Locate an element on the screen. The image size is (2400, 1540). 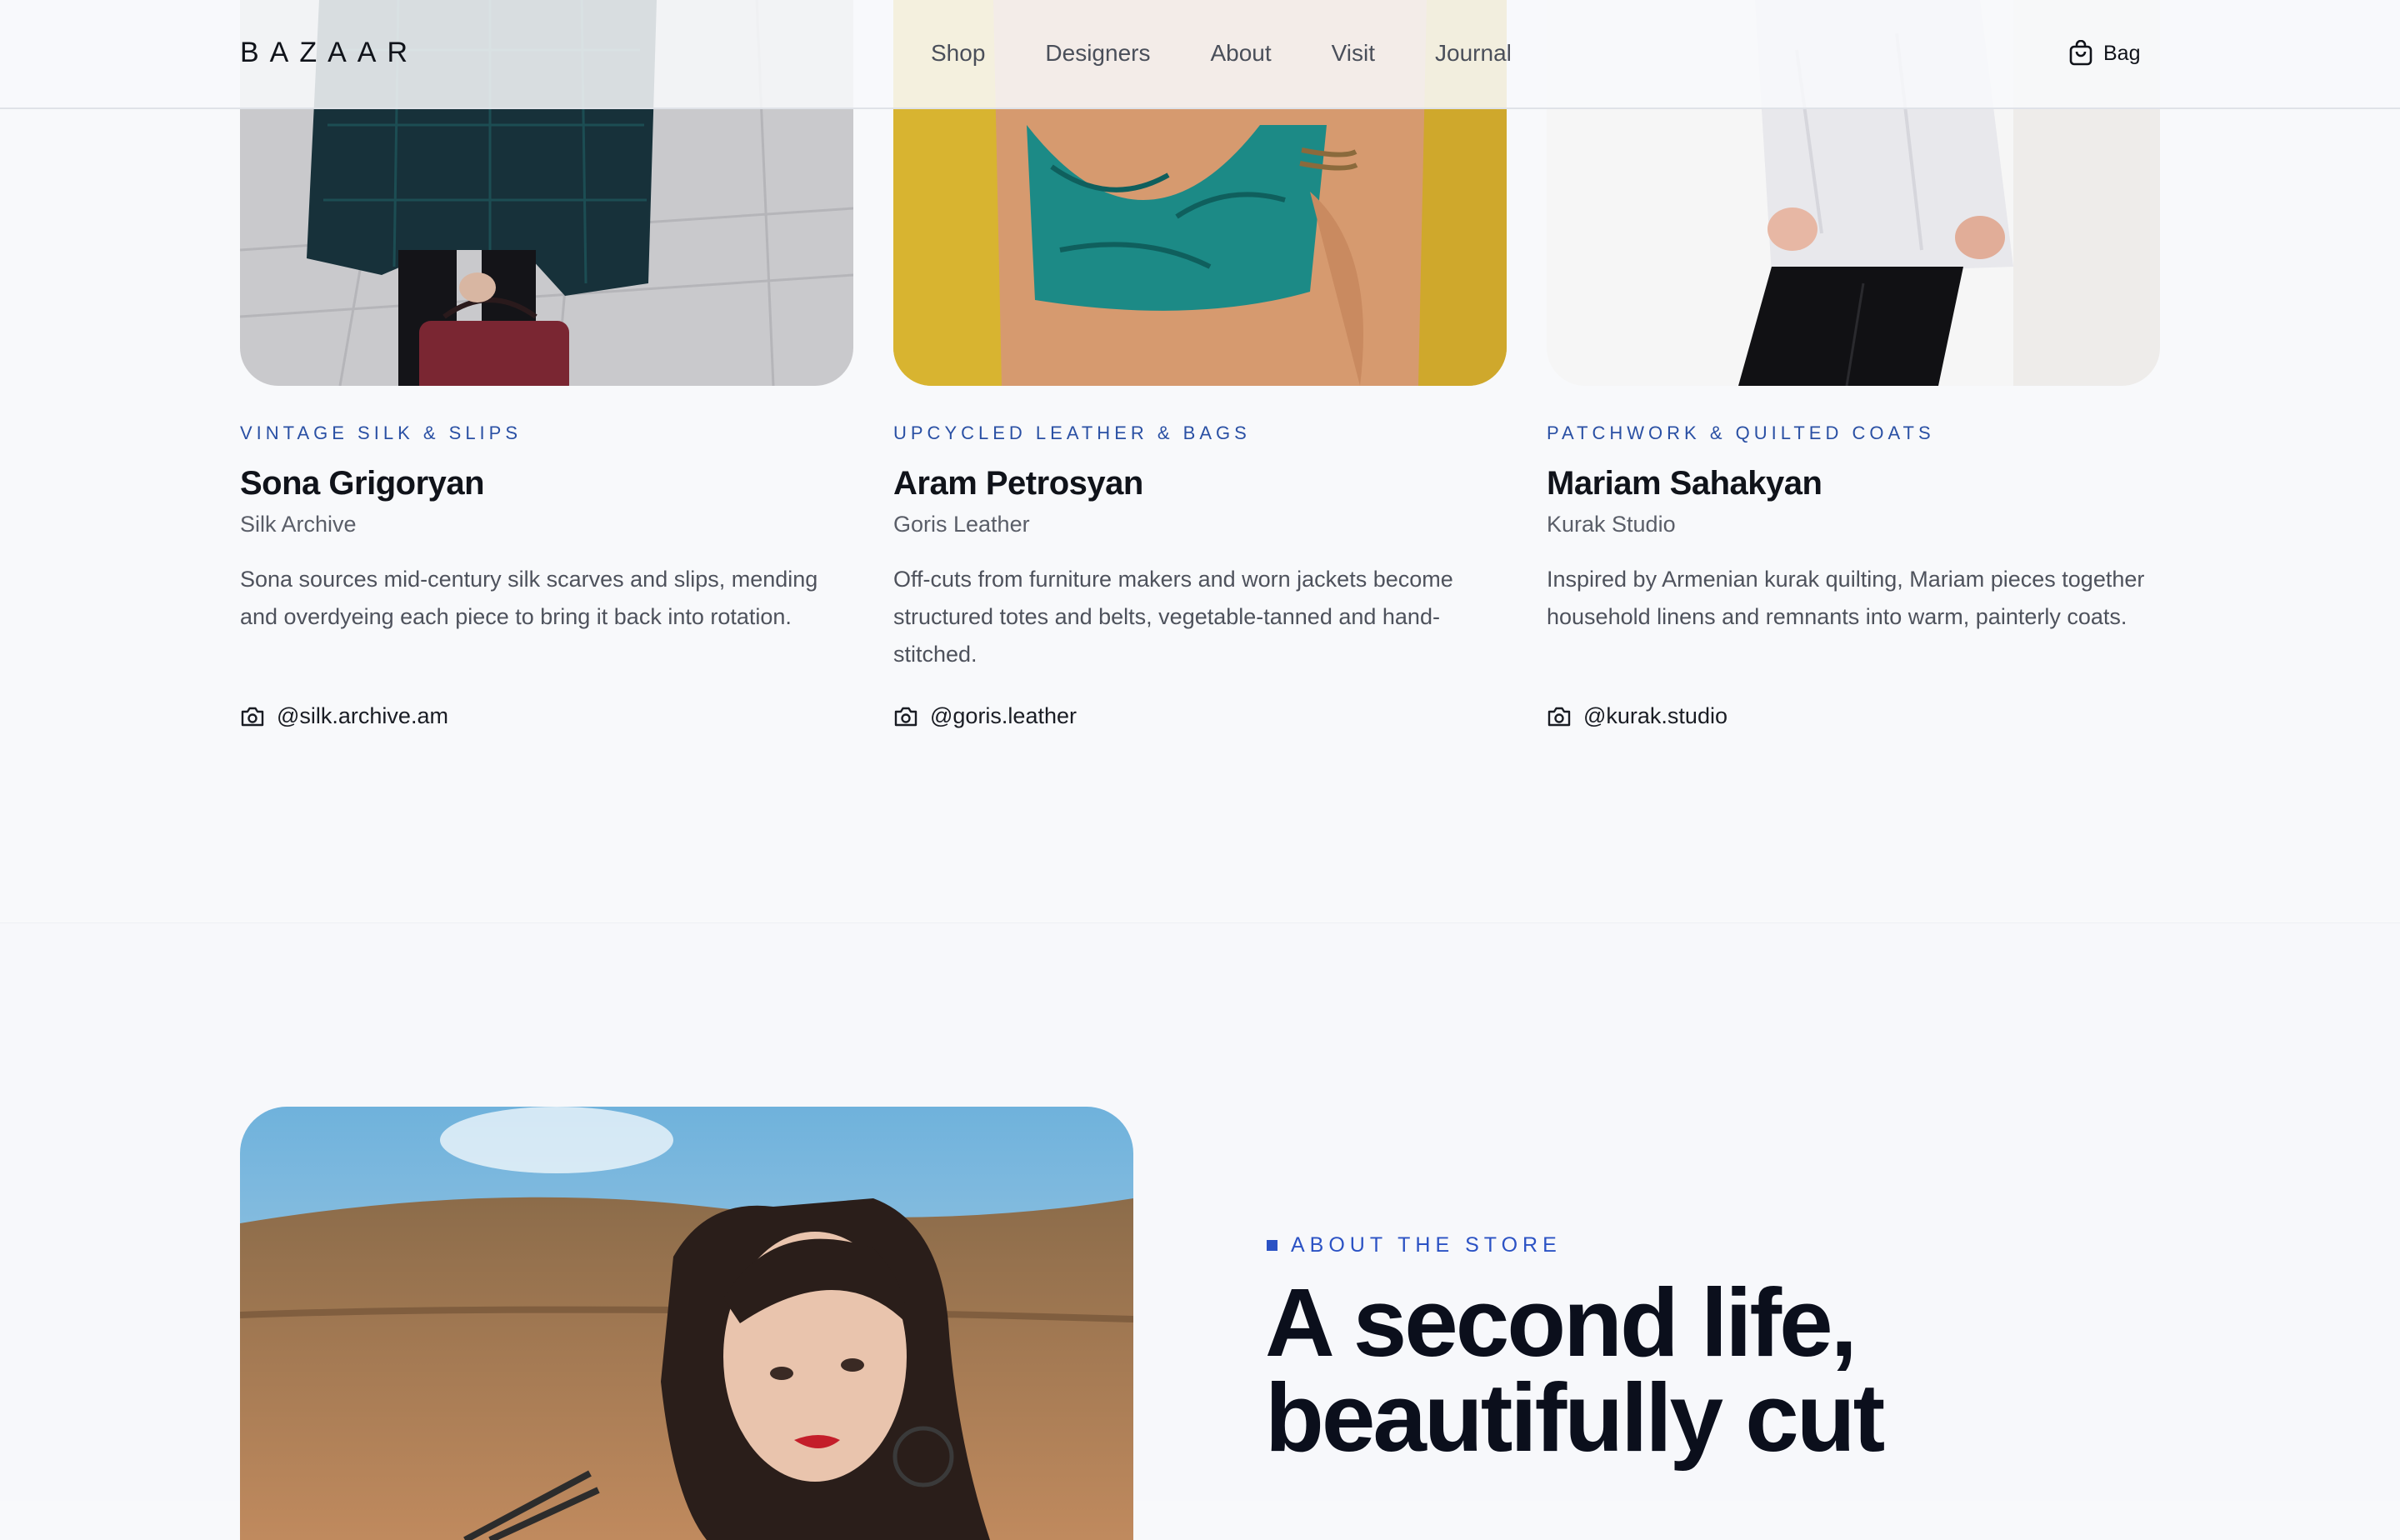
bag-button: Bag is located at coordinates (2104, 54).